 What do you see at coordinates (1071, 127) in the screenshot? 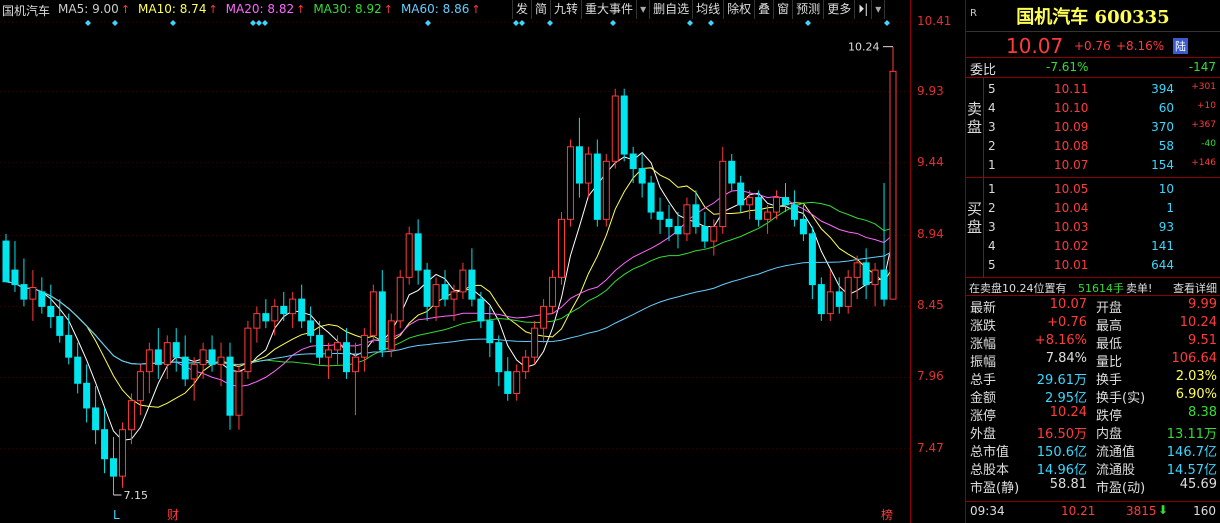
I see `level-price: 10.09` at bounding box center [1071, 127].